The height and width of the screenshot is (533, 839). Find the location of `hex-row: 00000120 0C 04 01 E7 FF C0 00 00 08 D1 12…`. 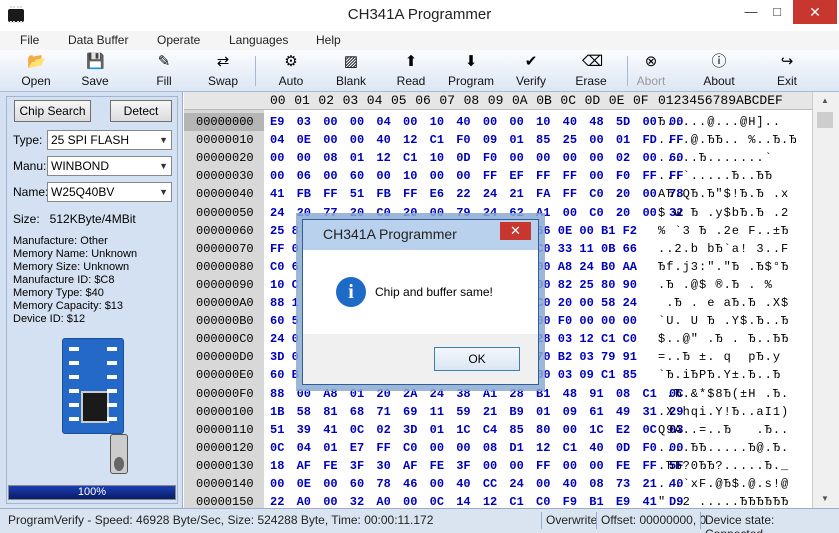

hex-row: 00000120 0C 04 01 E7 FF C0 00 00 08 D1 12… is located at coordinates (498, 448).